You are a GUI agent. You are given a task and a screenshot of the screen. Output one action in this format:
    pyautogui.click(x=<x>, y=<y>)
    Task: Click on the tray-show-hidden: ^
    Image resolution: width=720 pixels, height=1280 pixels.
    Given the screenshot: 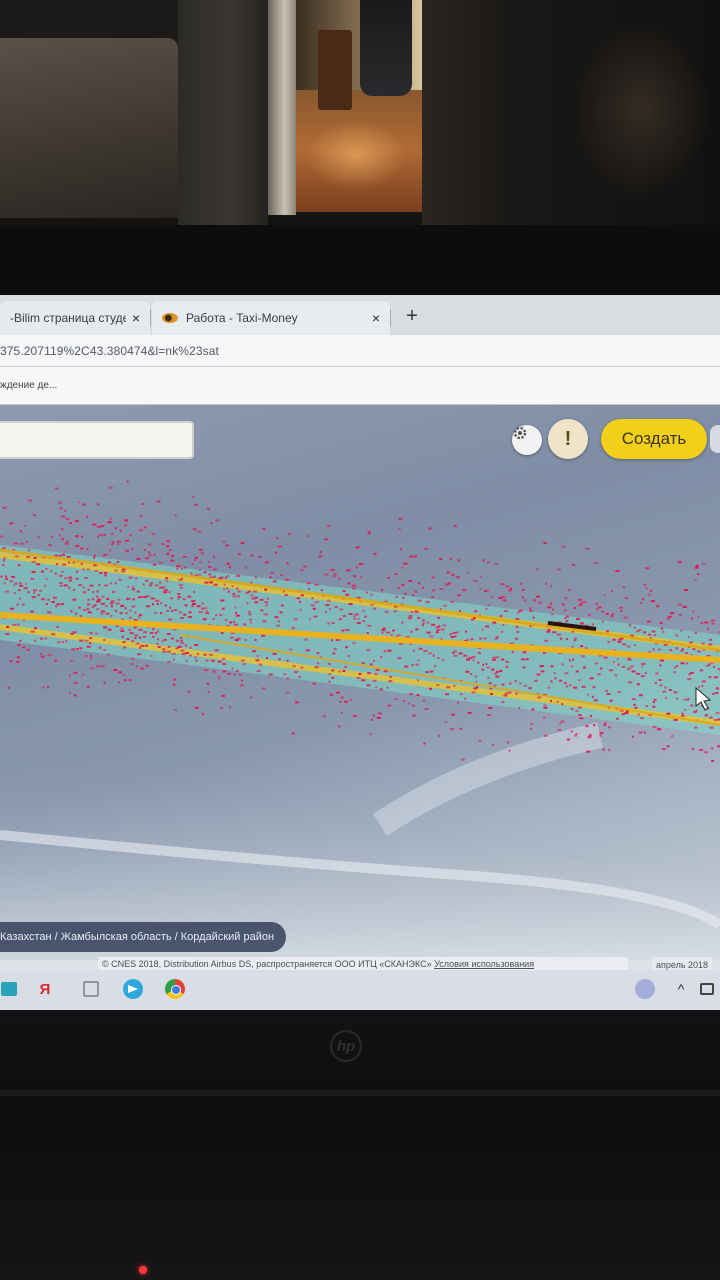 What is the action you would take?
    pyautogui.click(x=681, y=989)
    